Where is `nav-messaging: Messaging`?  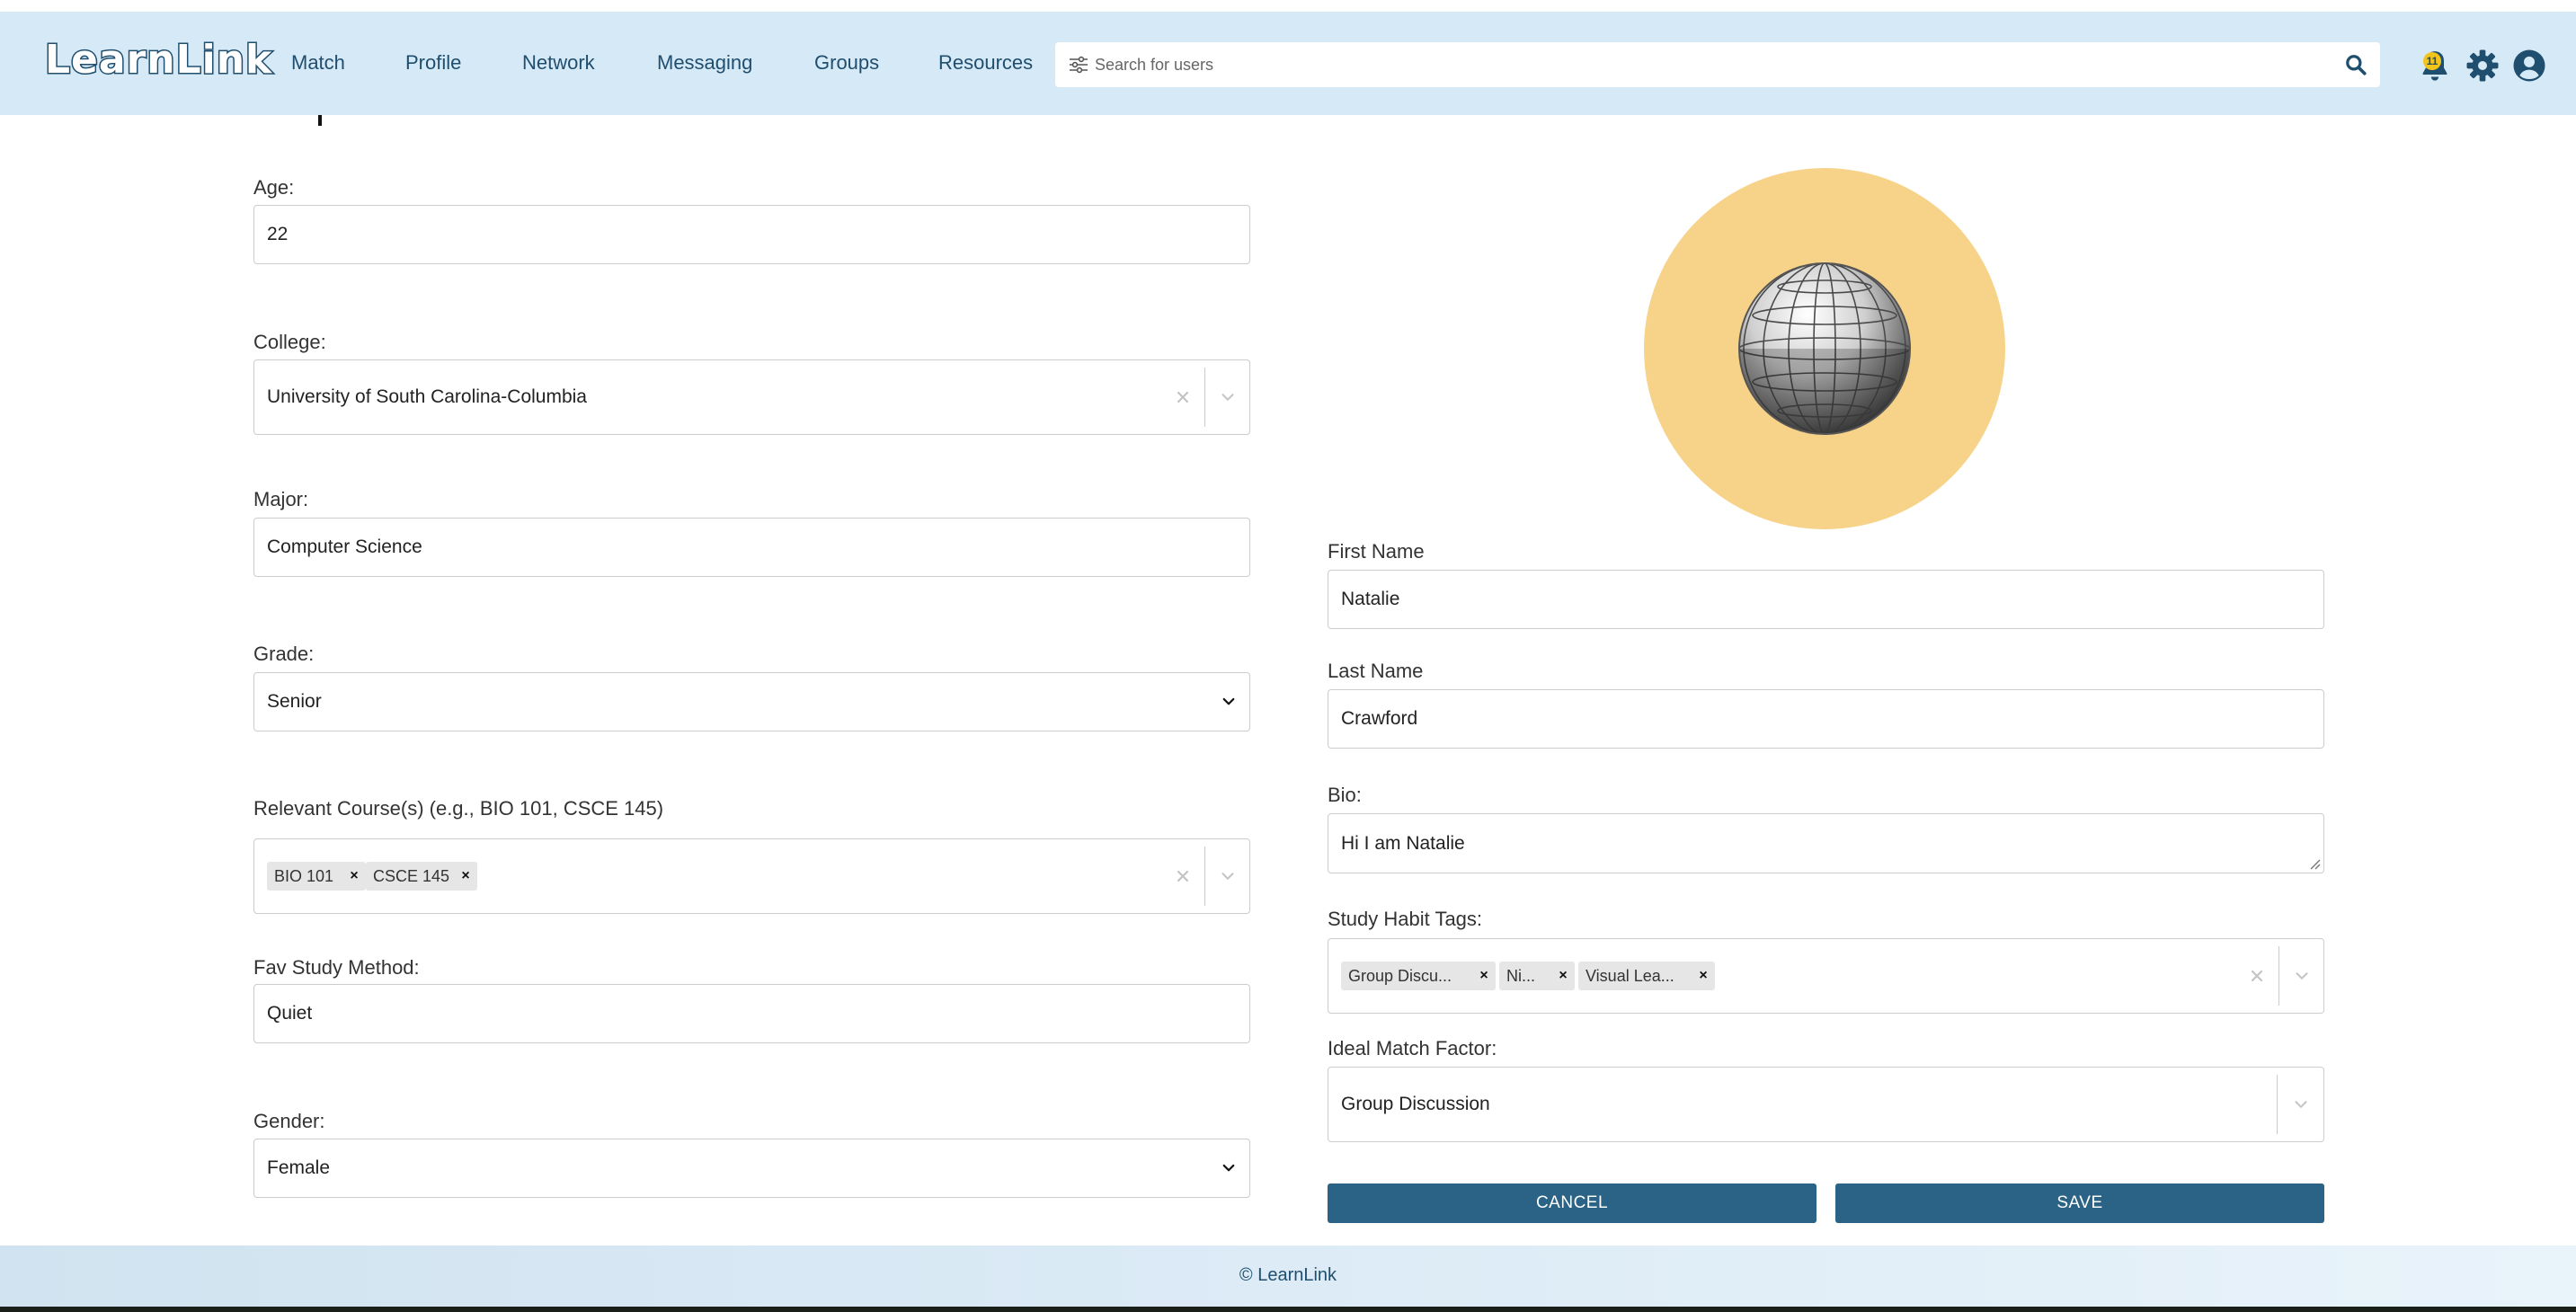
nav-messaging: Messaging is located at coordinates (704, 63).